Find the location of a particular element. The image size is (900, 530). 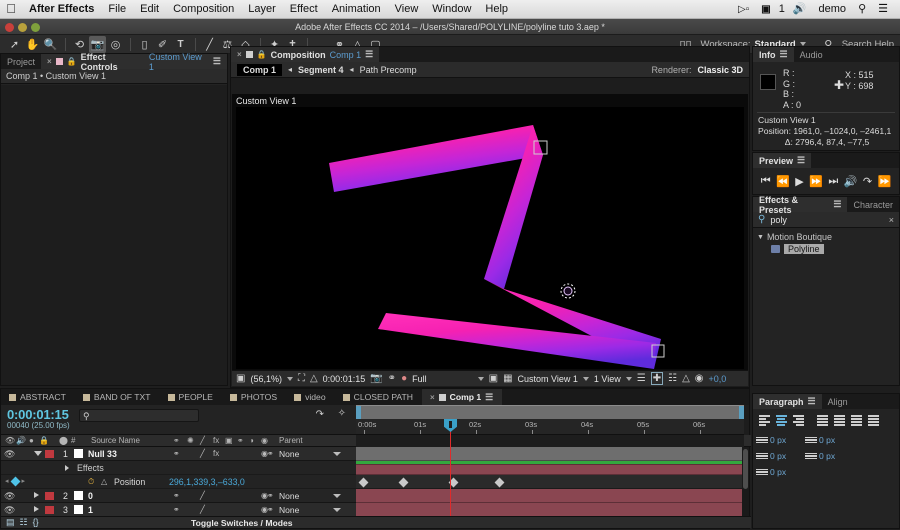

tab-video: video is located at coordinates (310, 397).